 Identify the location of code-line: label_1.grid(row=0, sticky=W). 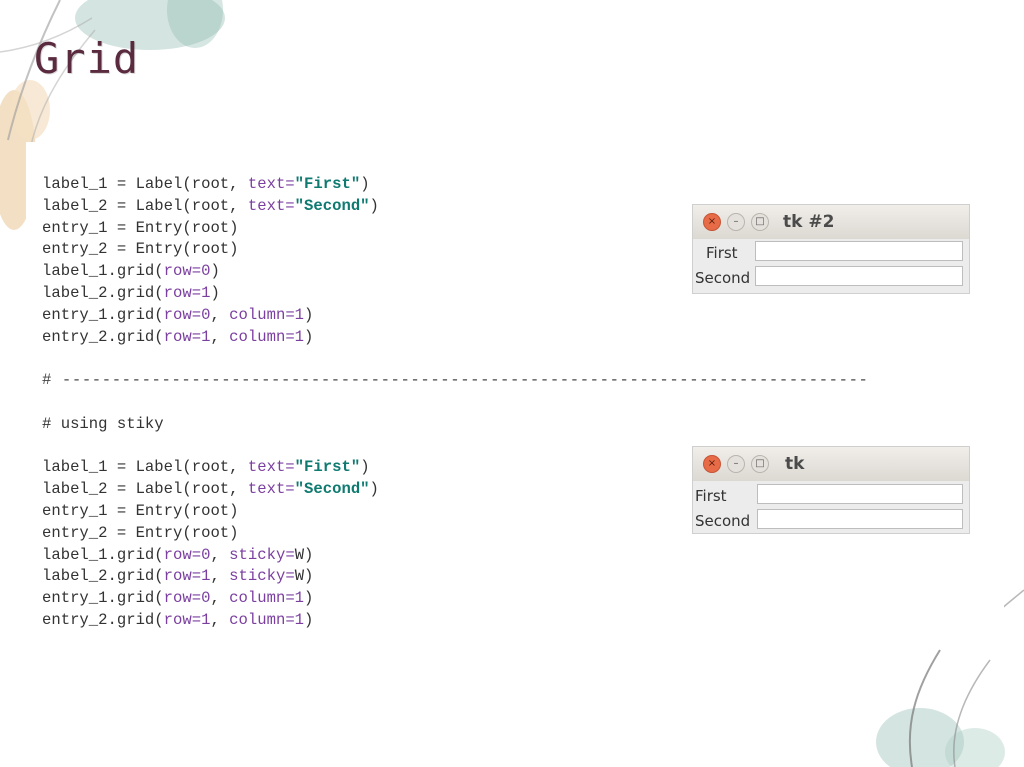
(455, 556).